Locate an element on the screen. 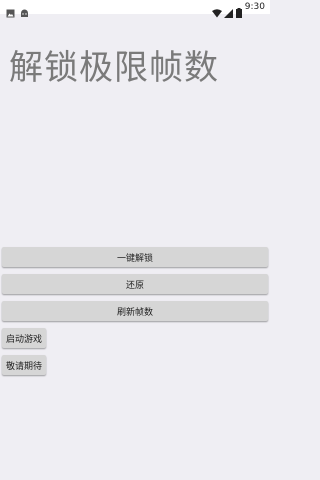  wifi-icon is located at coordinates (216, 10).